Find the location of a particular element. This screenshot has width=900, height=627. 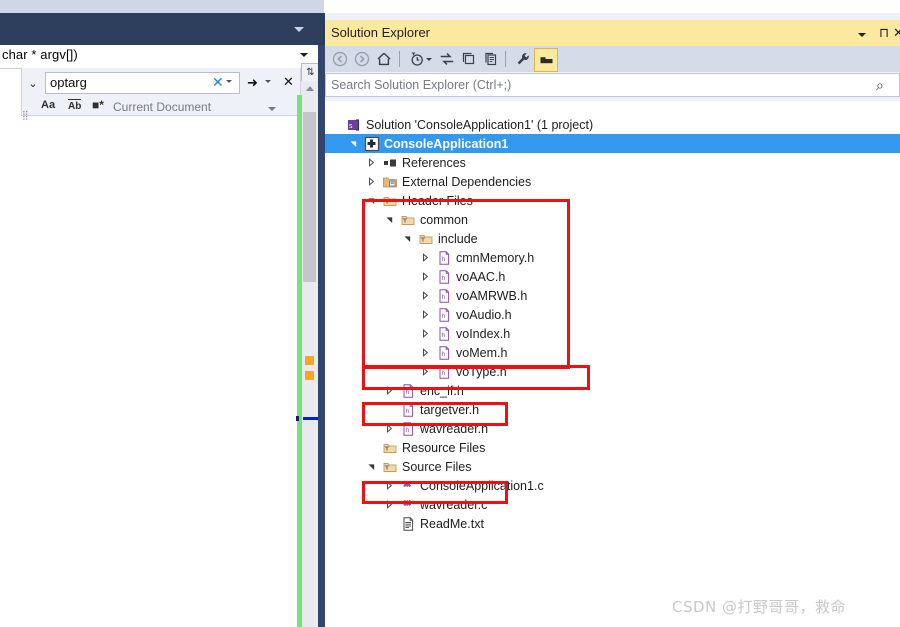

search-icon: ⌕ is located at coordinates (880, 85).